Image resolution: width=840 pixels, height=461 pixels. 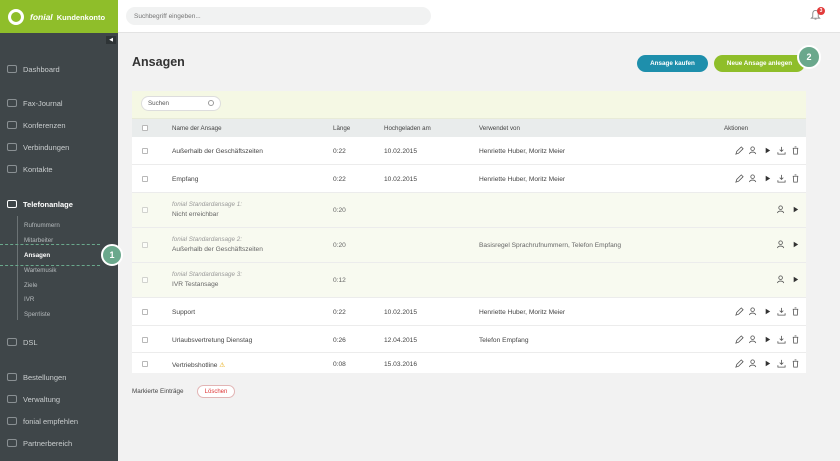 I want to click on fax-icon, so click(x=12, y=103).